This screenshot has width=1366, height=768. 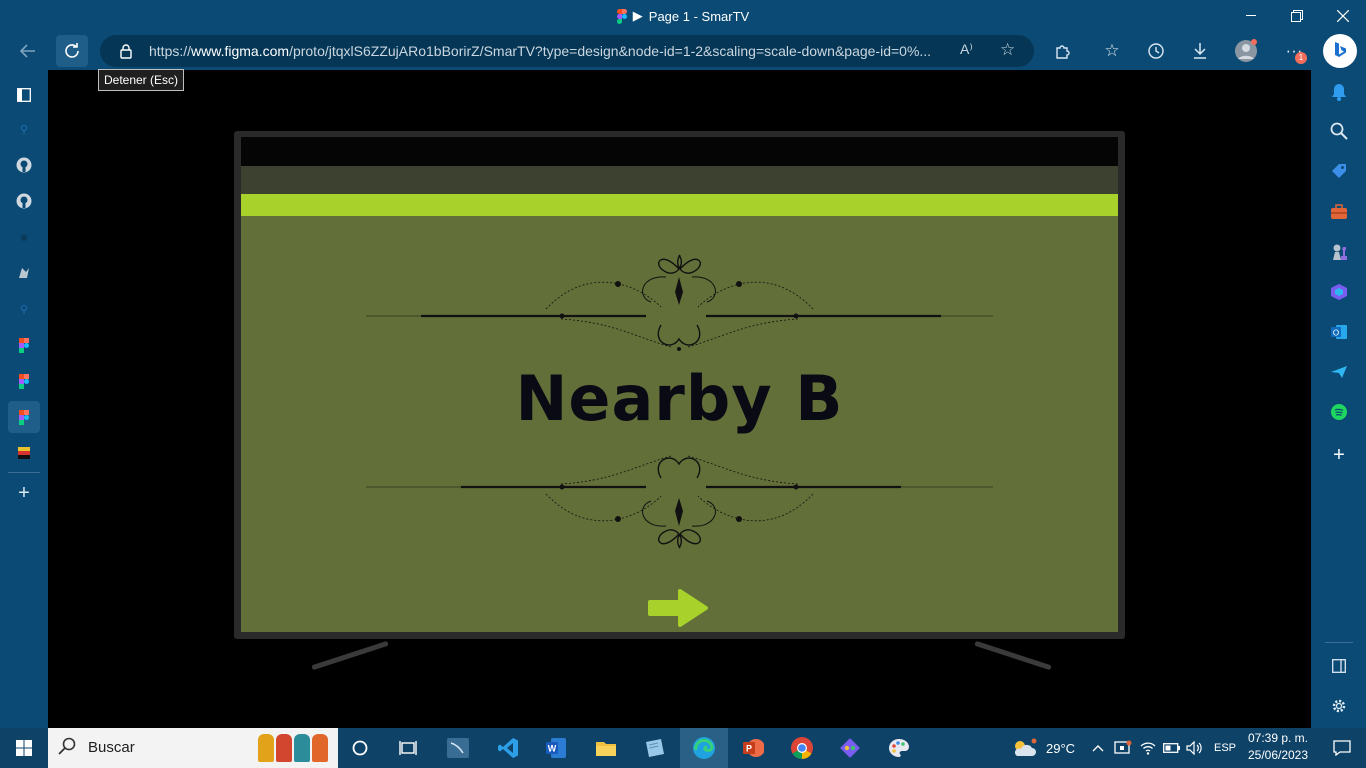 I want to click on svg-text: P, so click(x=749, y=749).